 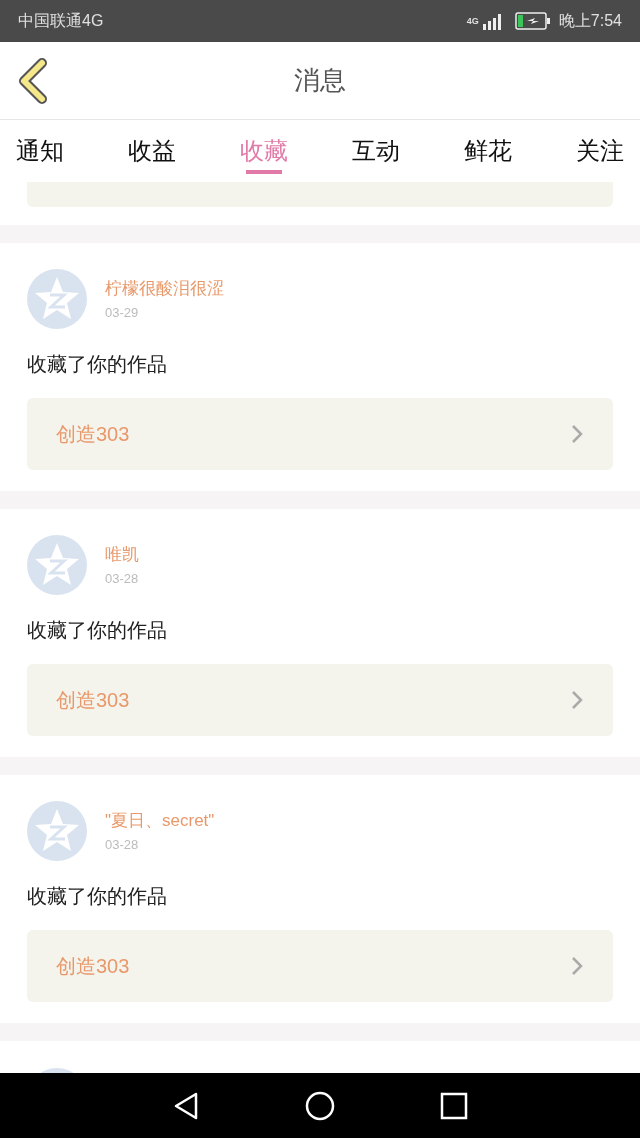 I want to click on recents-nav-button, so click(x=453, y=1105).